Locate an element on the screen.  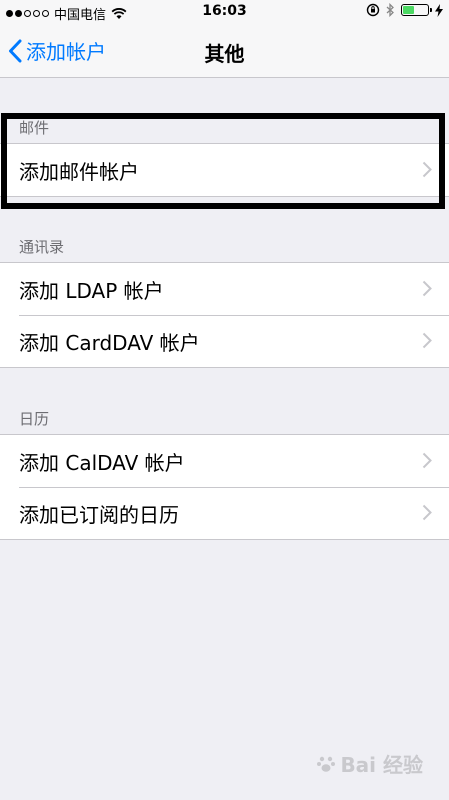
bluetooth-icon is located at coordinates (390, 10).